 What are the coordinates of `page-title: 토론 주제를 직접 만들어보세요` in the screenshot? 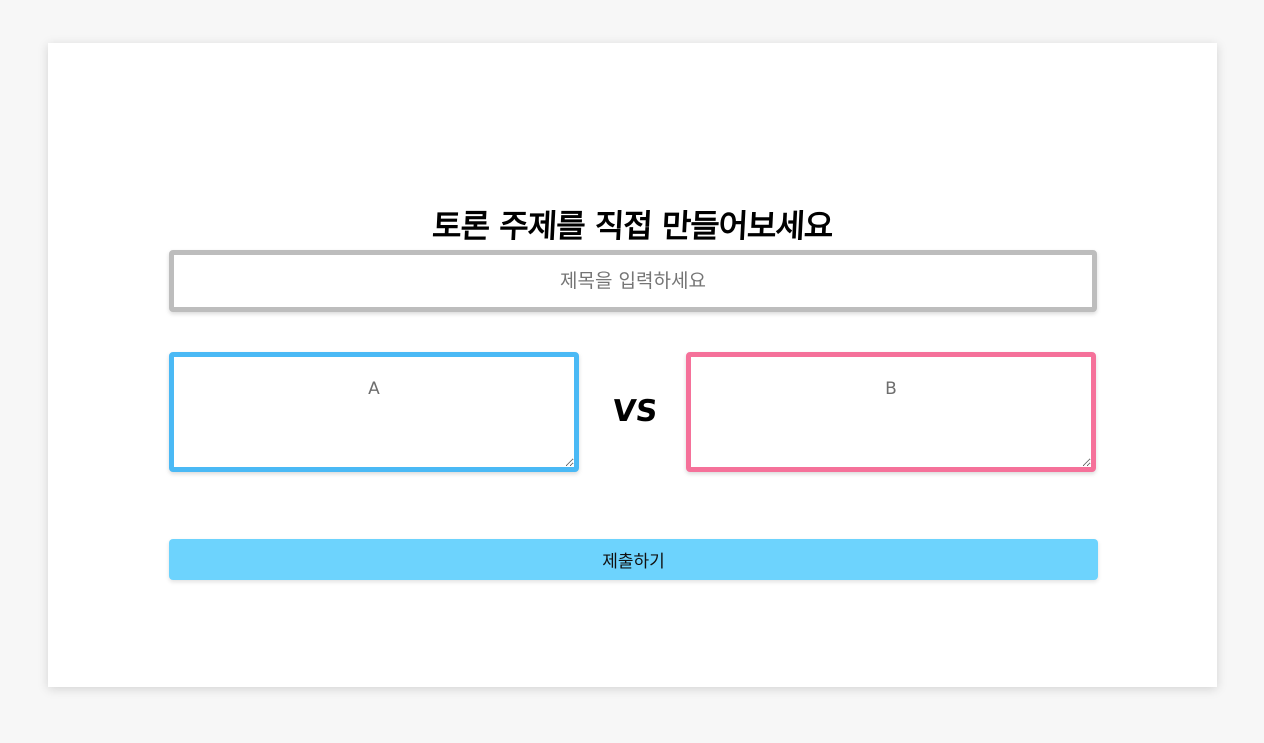 It's located at (632, 226).